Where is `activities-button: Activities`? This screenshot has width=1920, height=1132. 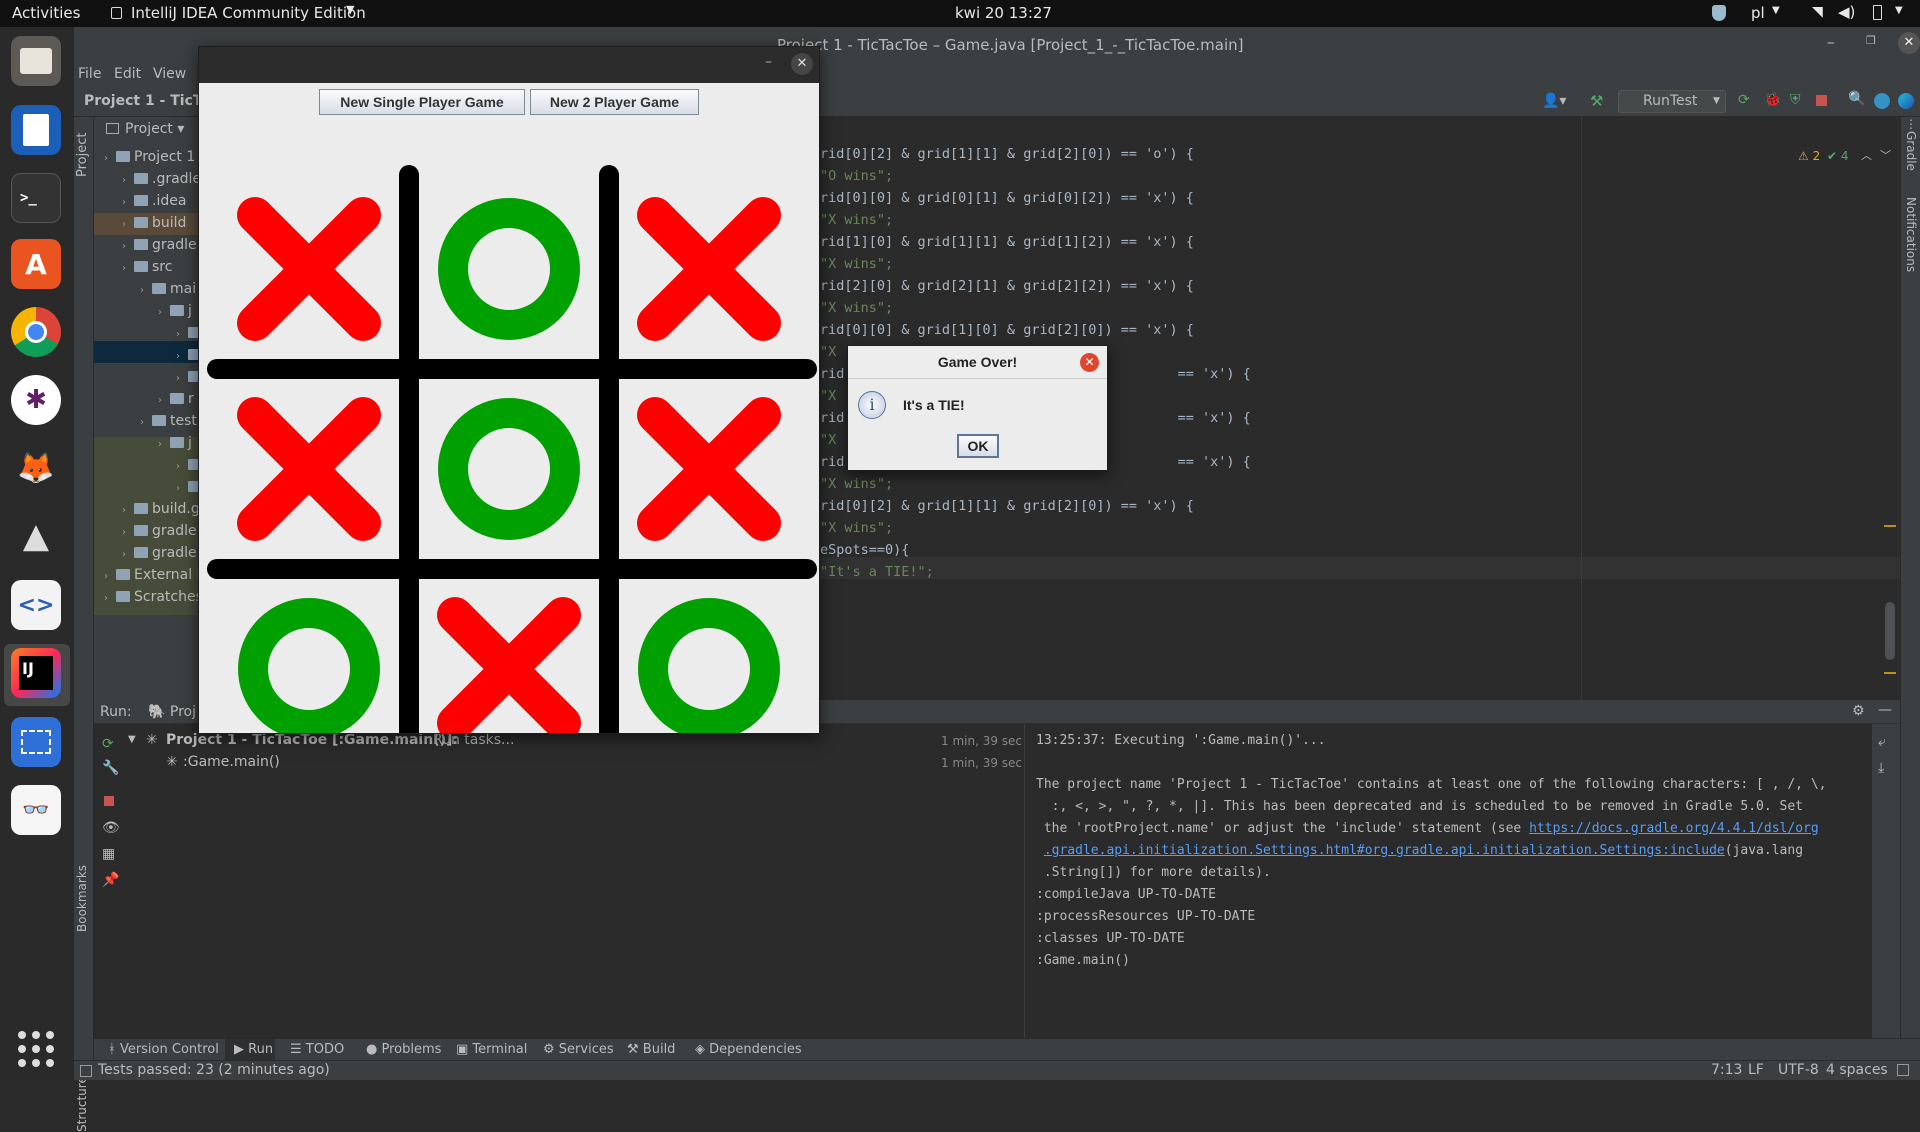
activities-button: Activities is located at coordinates (46, 13).